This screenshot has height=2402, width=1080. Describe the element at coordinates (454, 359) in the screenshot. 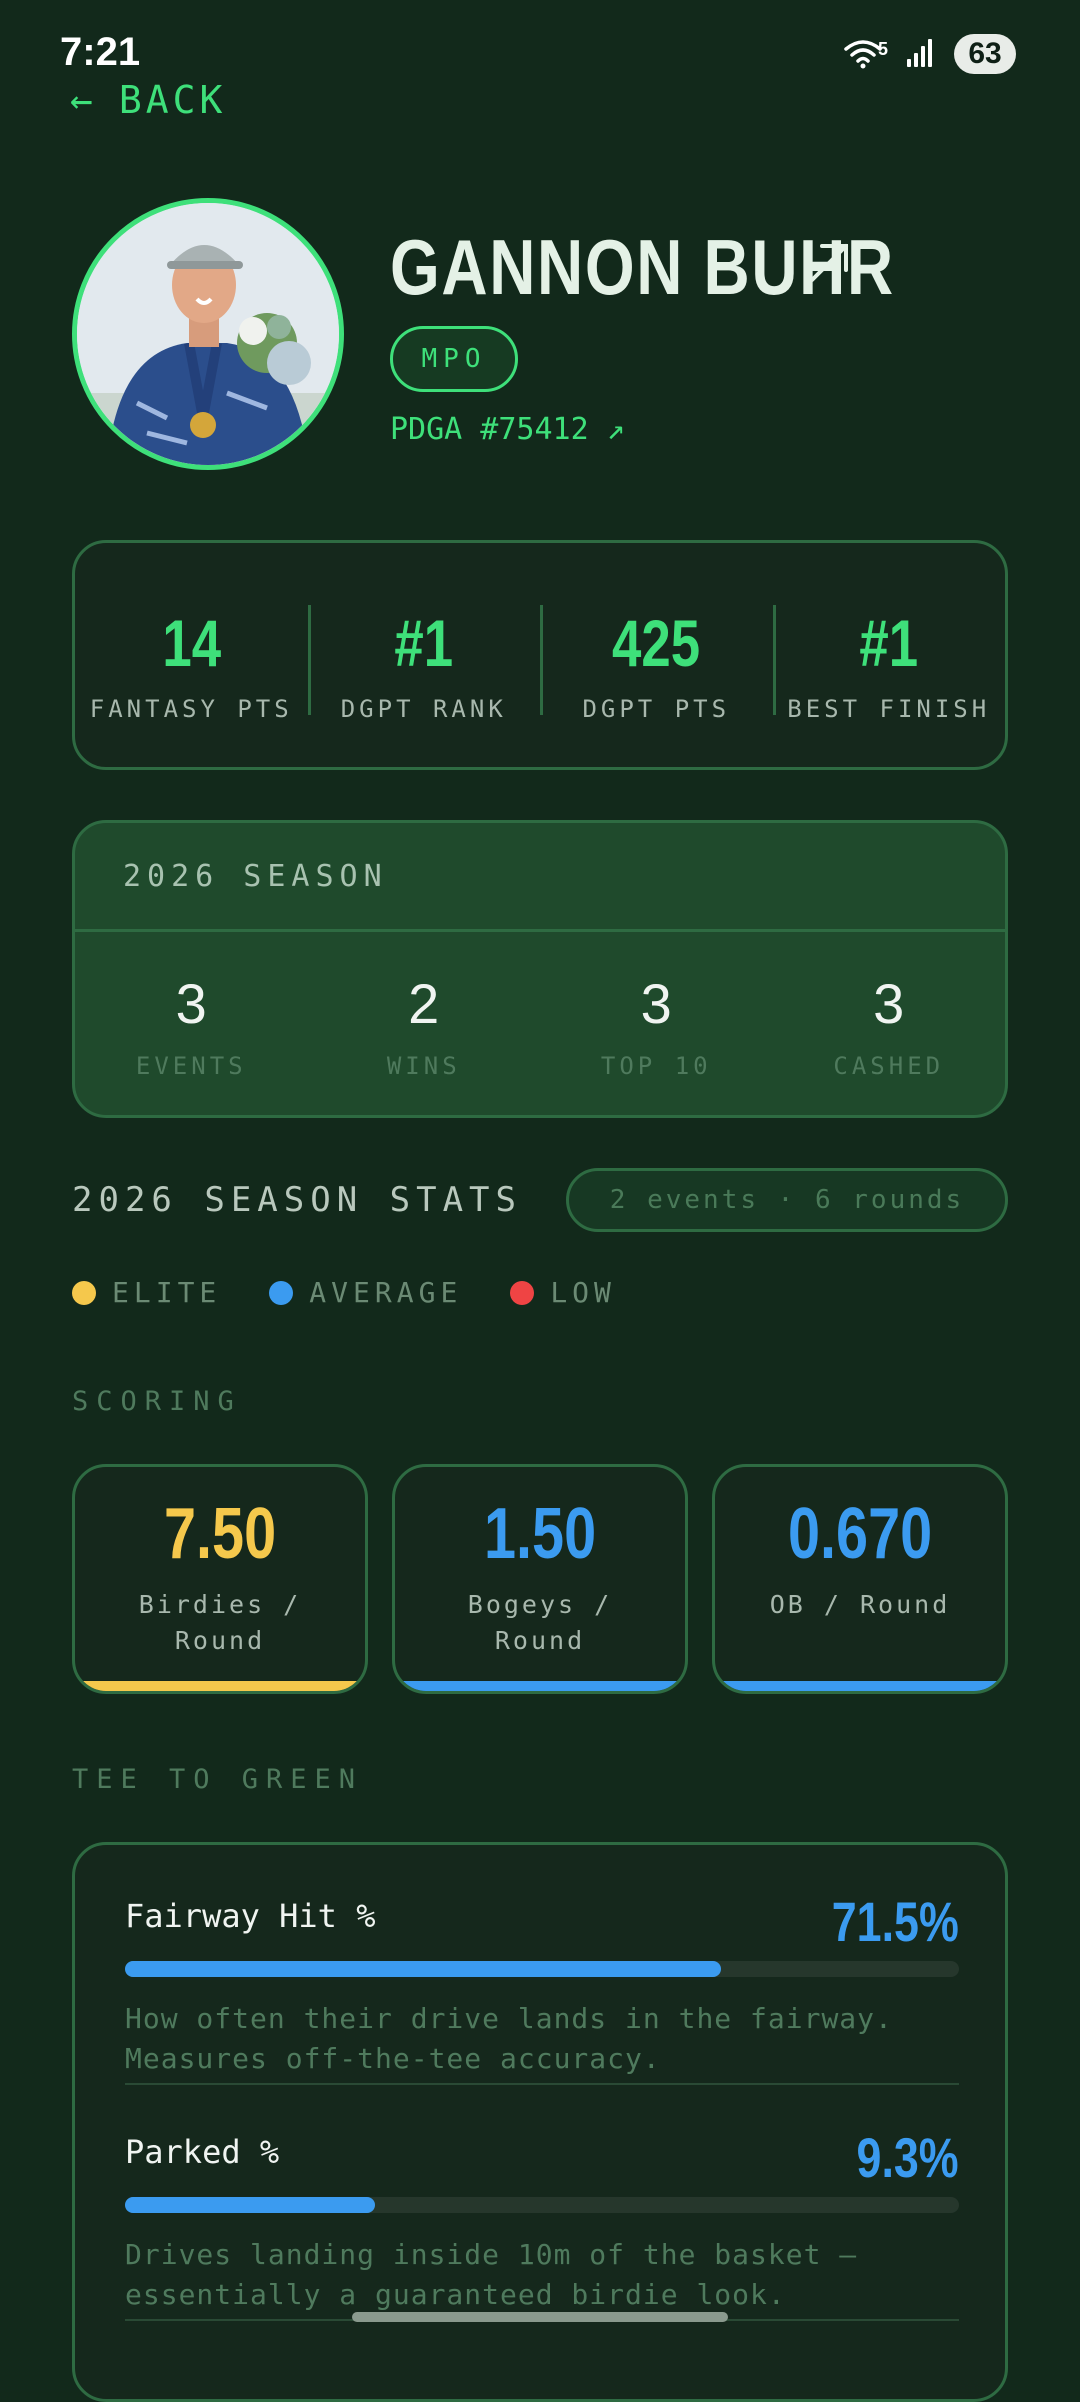

I see `division-badge: MPO` at that location.